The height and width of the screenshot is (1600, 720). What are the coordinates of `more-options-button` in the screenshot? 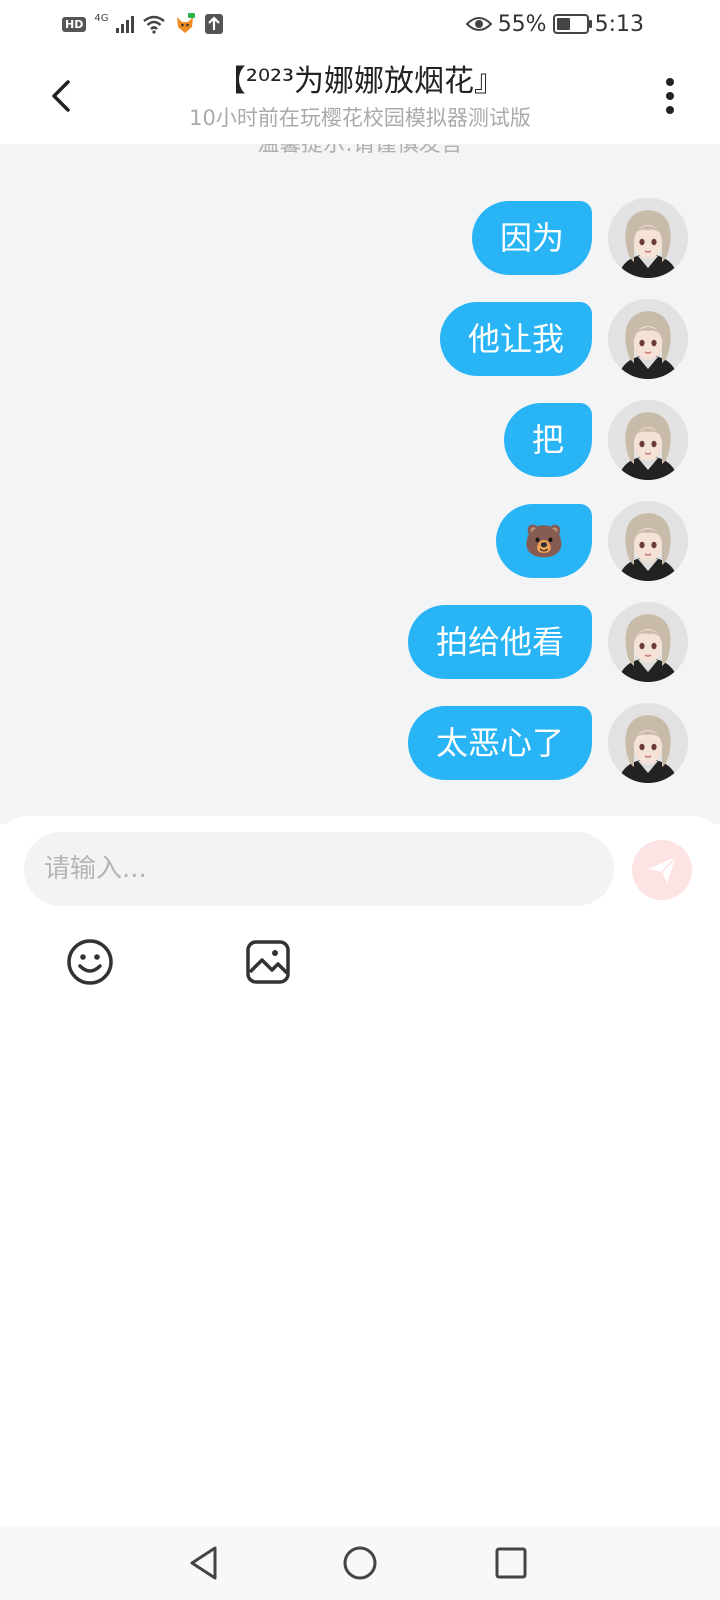 It's located at (670, 98).